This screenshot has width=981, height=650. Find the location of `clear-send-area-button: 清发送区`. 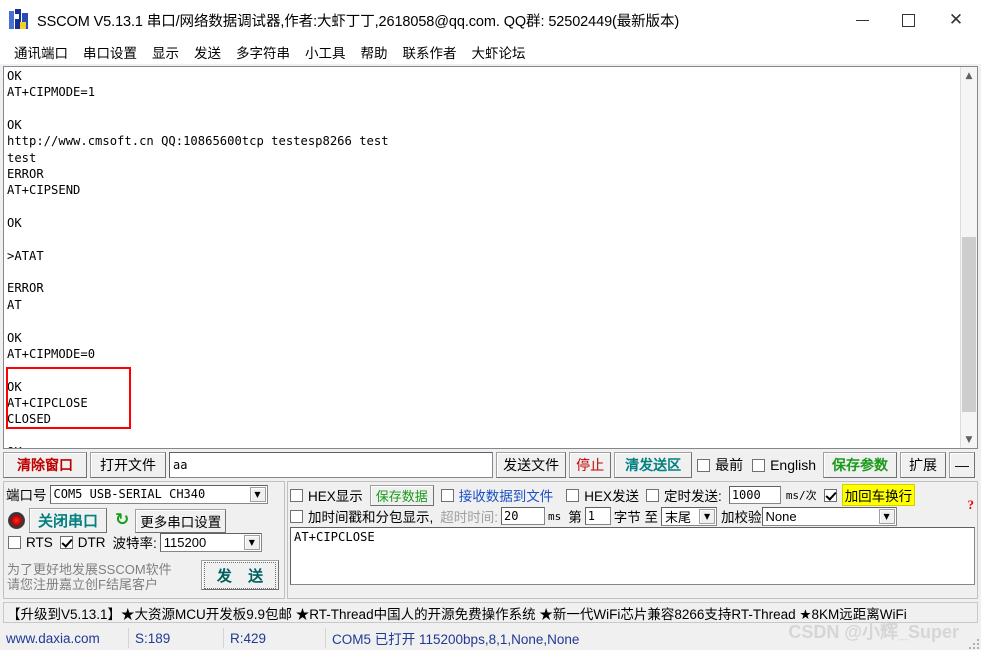

clear-send-area-button: 清发送区 is located at coordinates (653, 465).